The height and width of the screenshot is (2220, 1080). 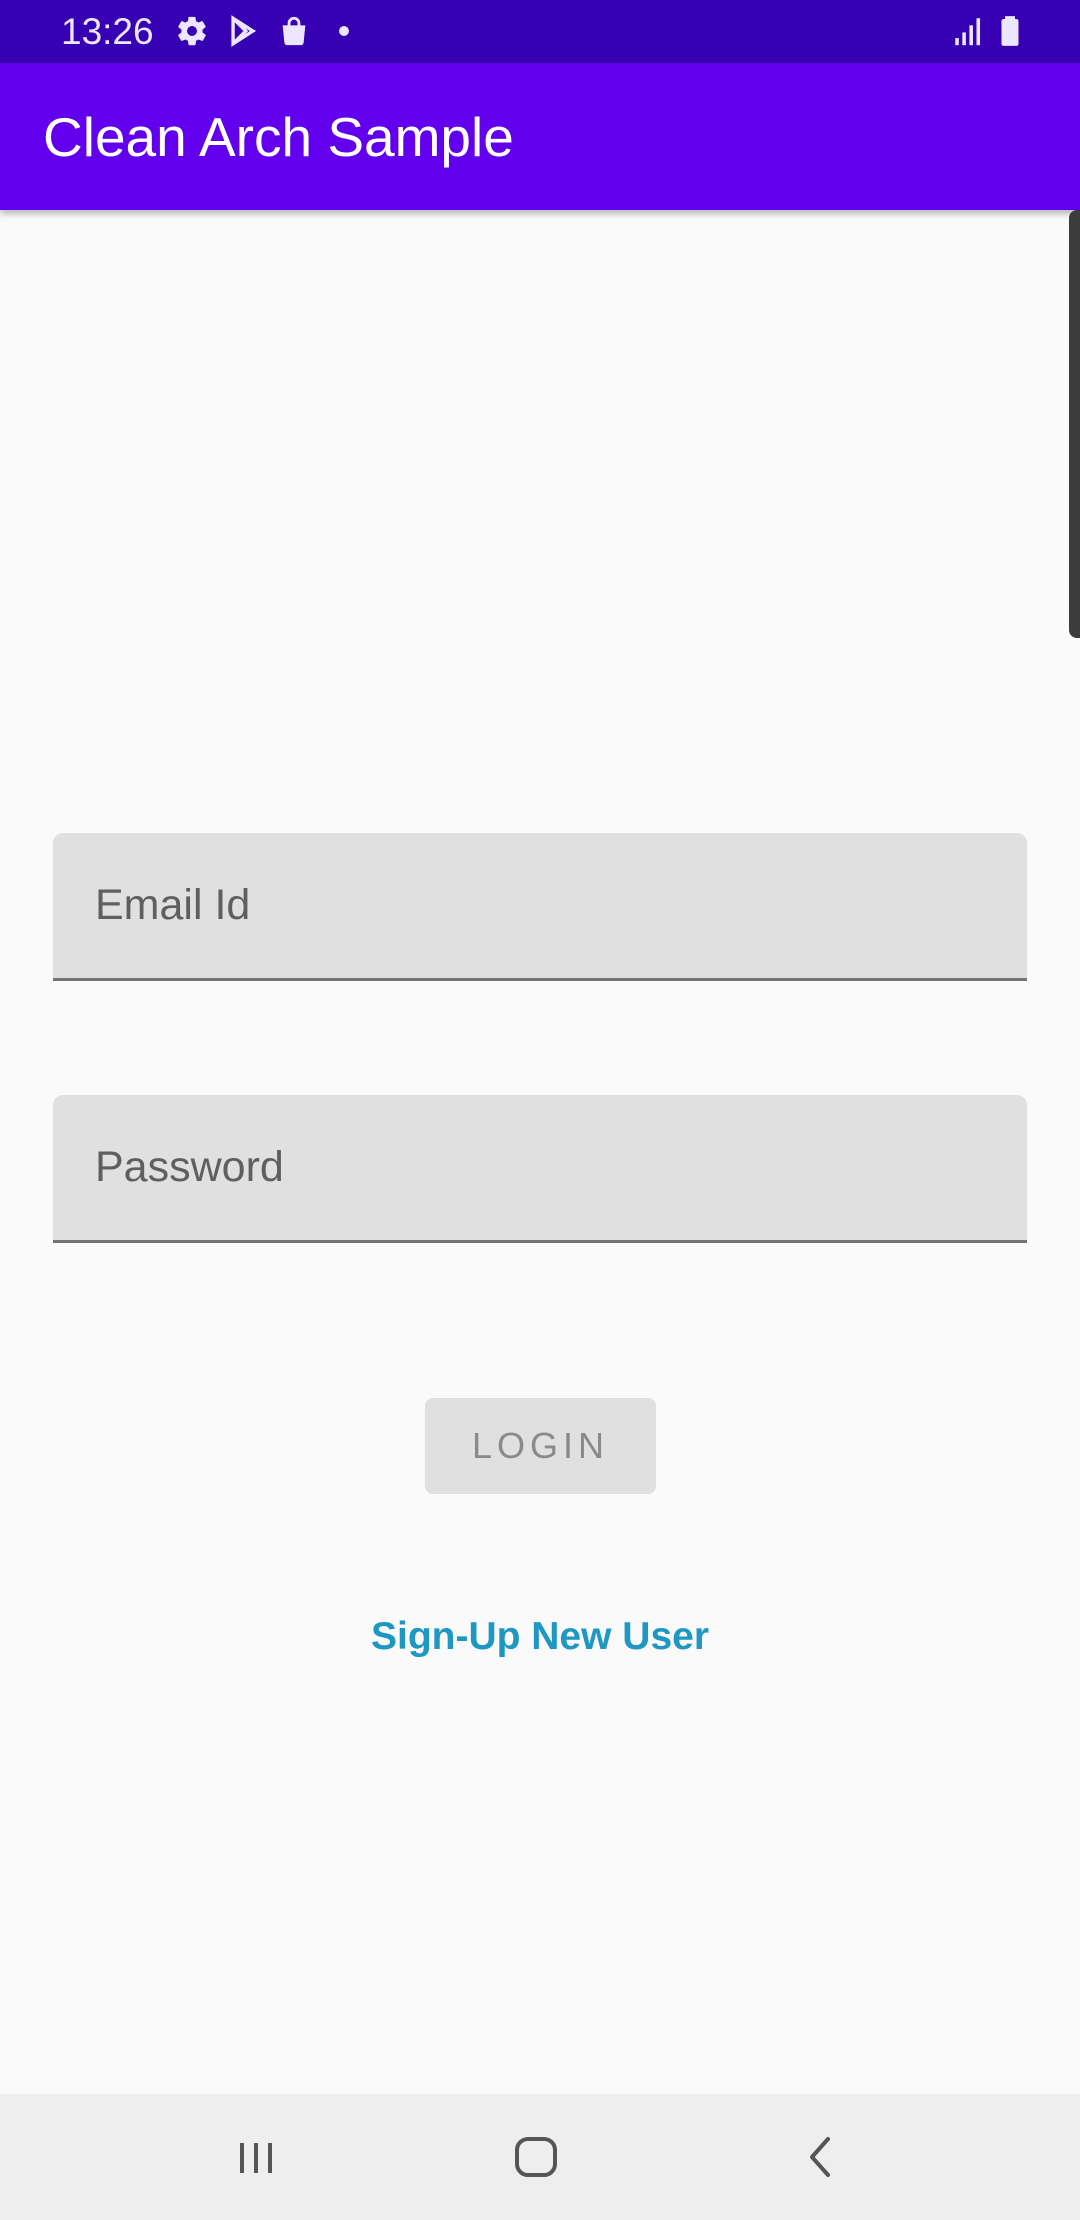 I want to click on recents-icon, so click(x=256, y=2157).